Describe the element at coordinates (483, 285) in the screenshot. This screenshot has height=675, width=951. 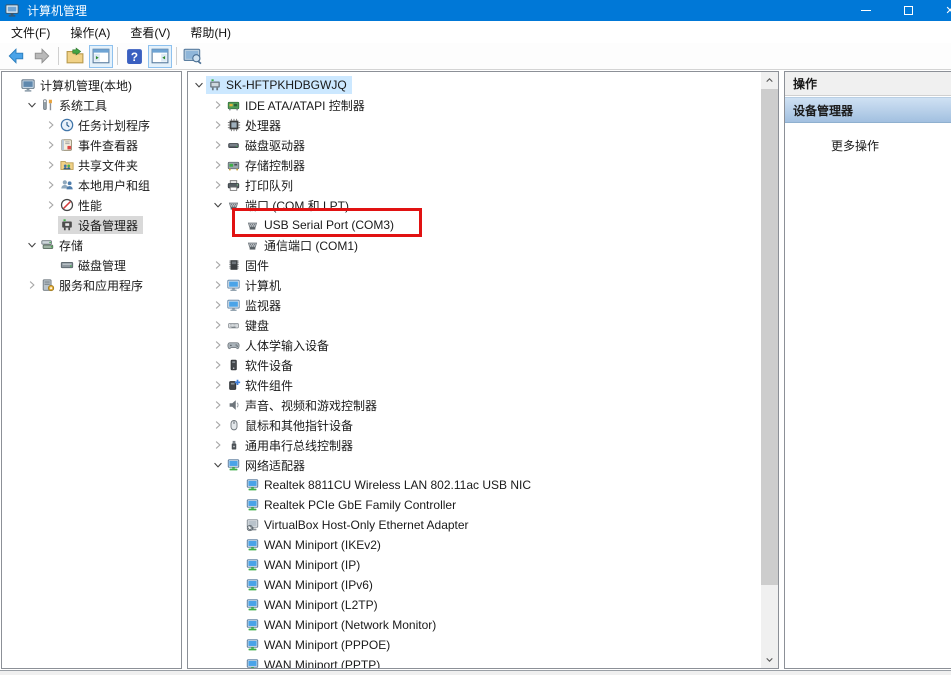
I see `device-tree-row: 计算机` at that location.